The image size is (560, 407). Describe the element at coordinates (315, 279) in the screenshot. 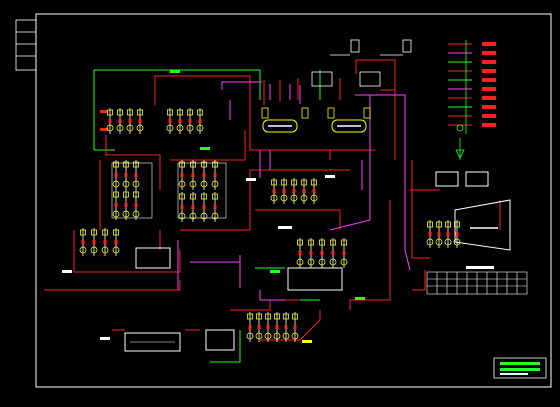

I see `center-tank` at that location.